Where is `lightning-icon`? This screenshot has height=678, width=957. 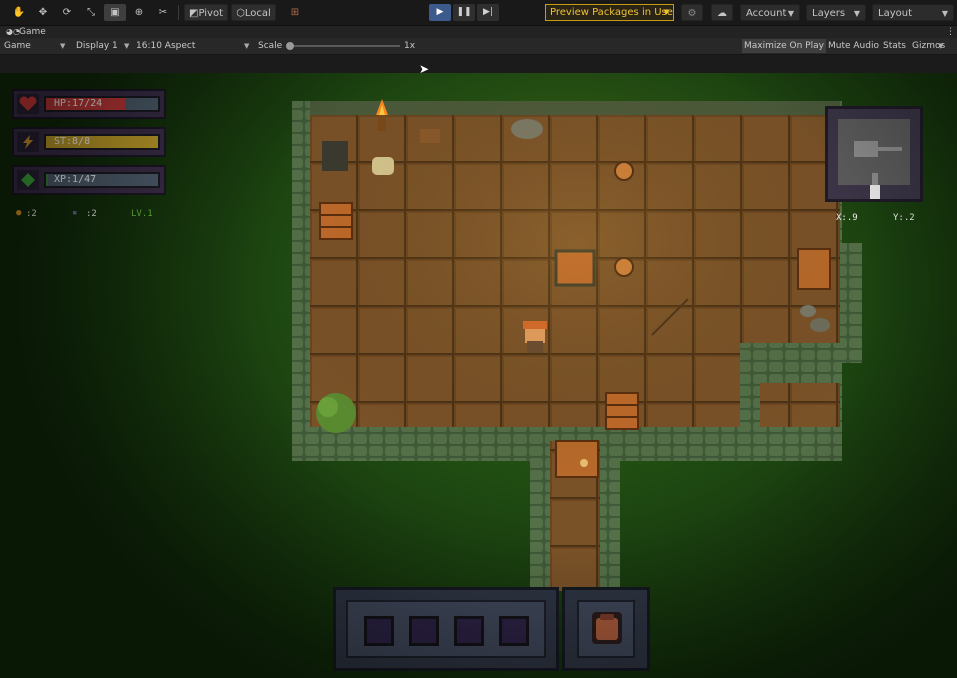 lightning-icon is located at coordinates (28, 142).